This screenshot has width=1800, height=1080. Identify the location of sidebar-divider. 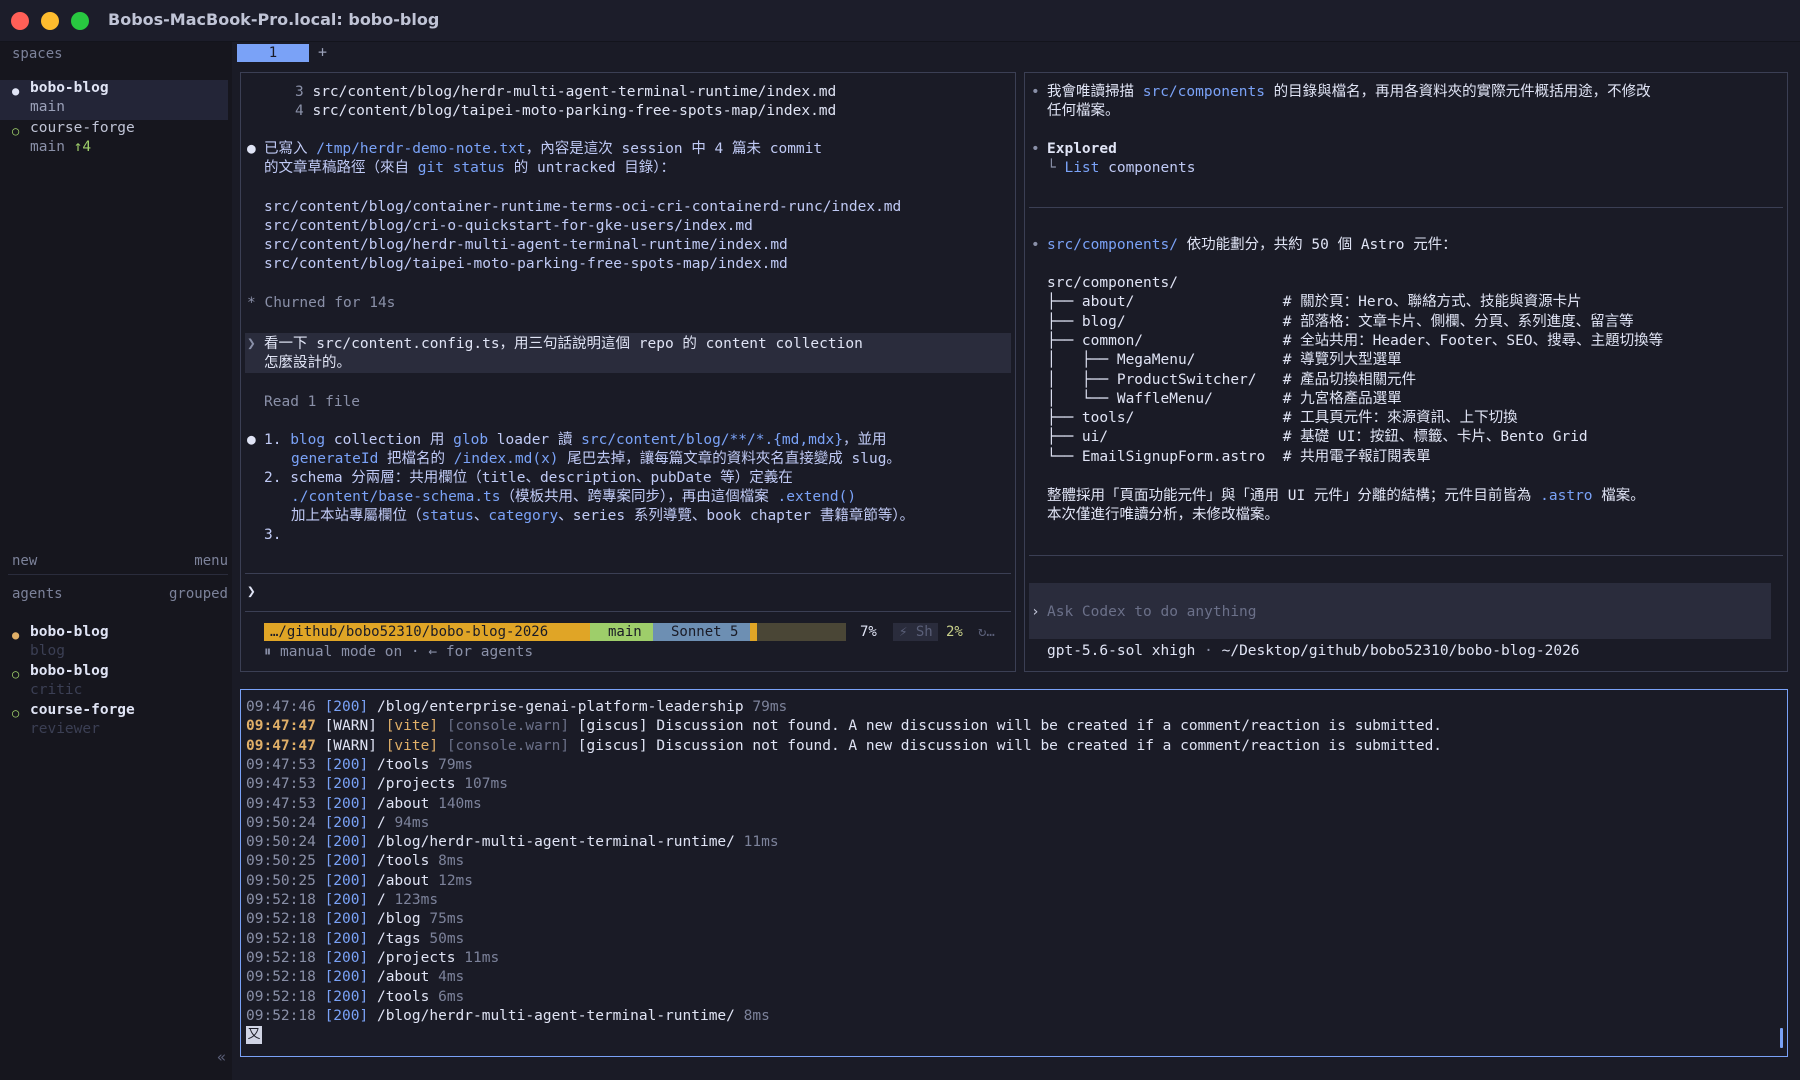
(118, 574).